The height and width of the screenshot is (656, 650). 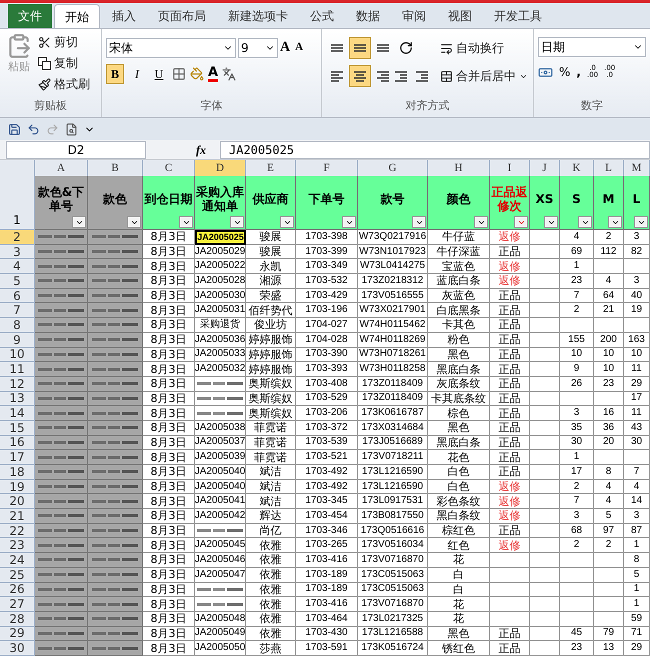 What do you see at coordinates (322, 16) in the screenshot?
I see `ribbon-tab: 公式` at bounding box center [322, 16].